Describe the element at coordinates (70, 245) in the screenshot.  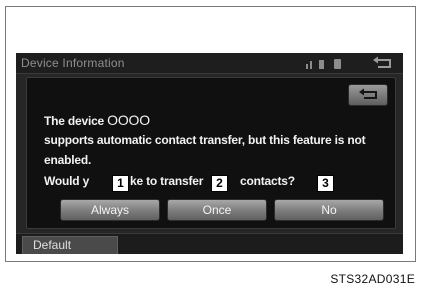
I see `default-button: Default` at that location.